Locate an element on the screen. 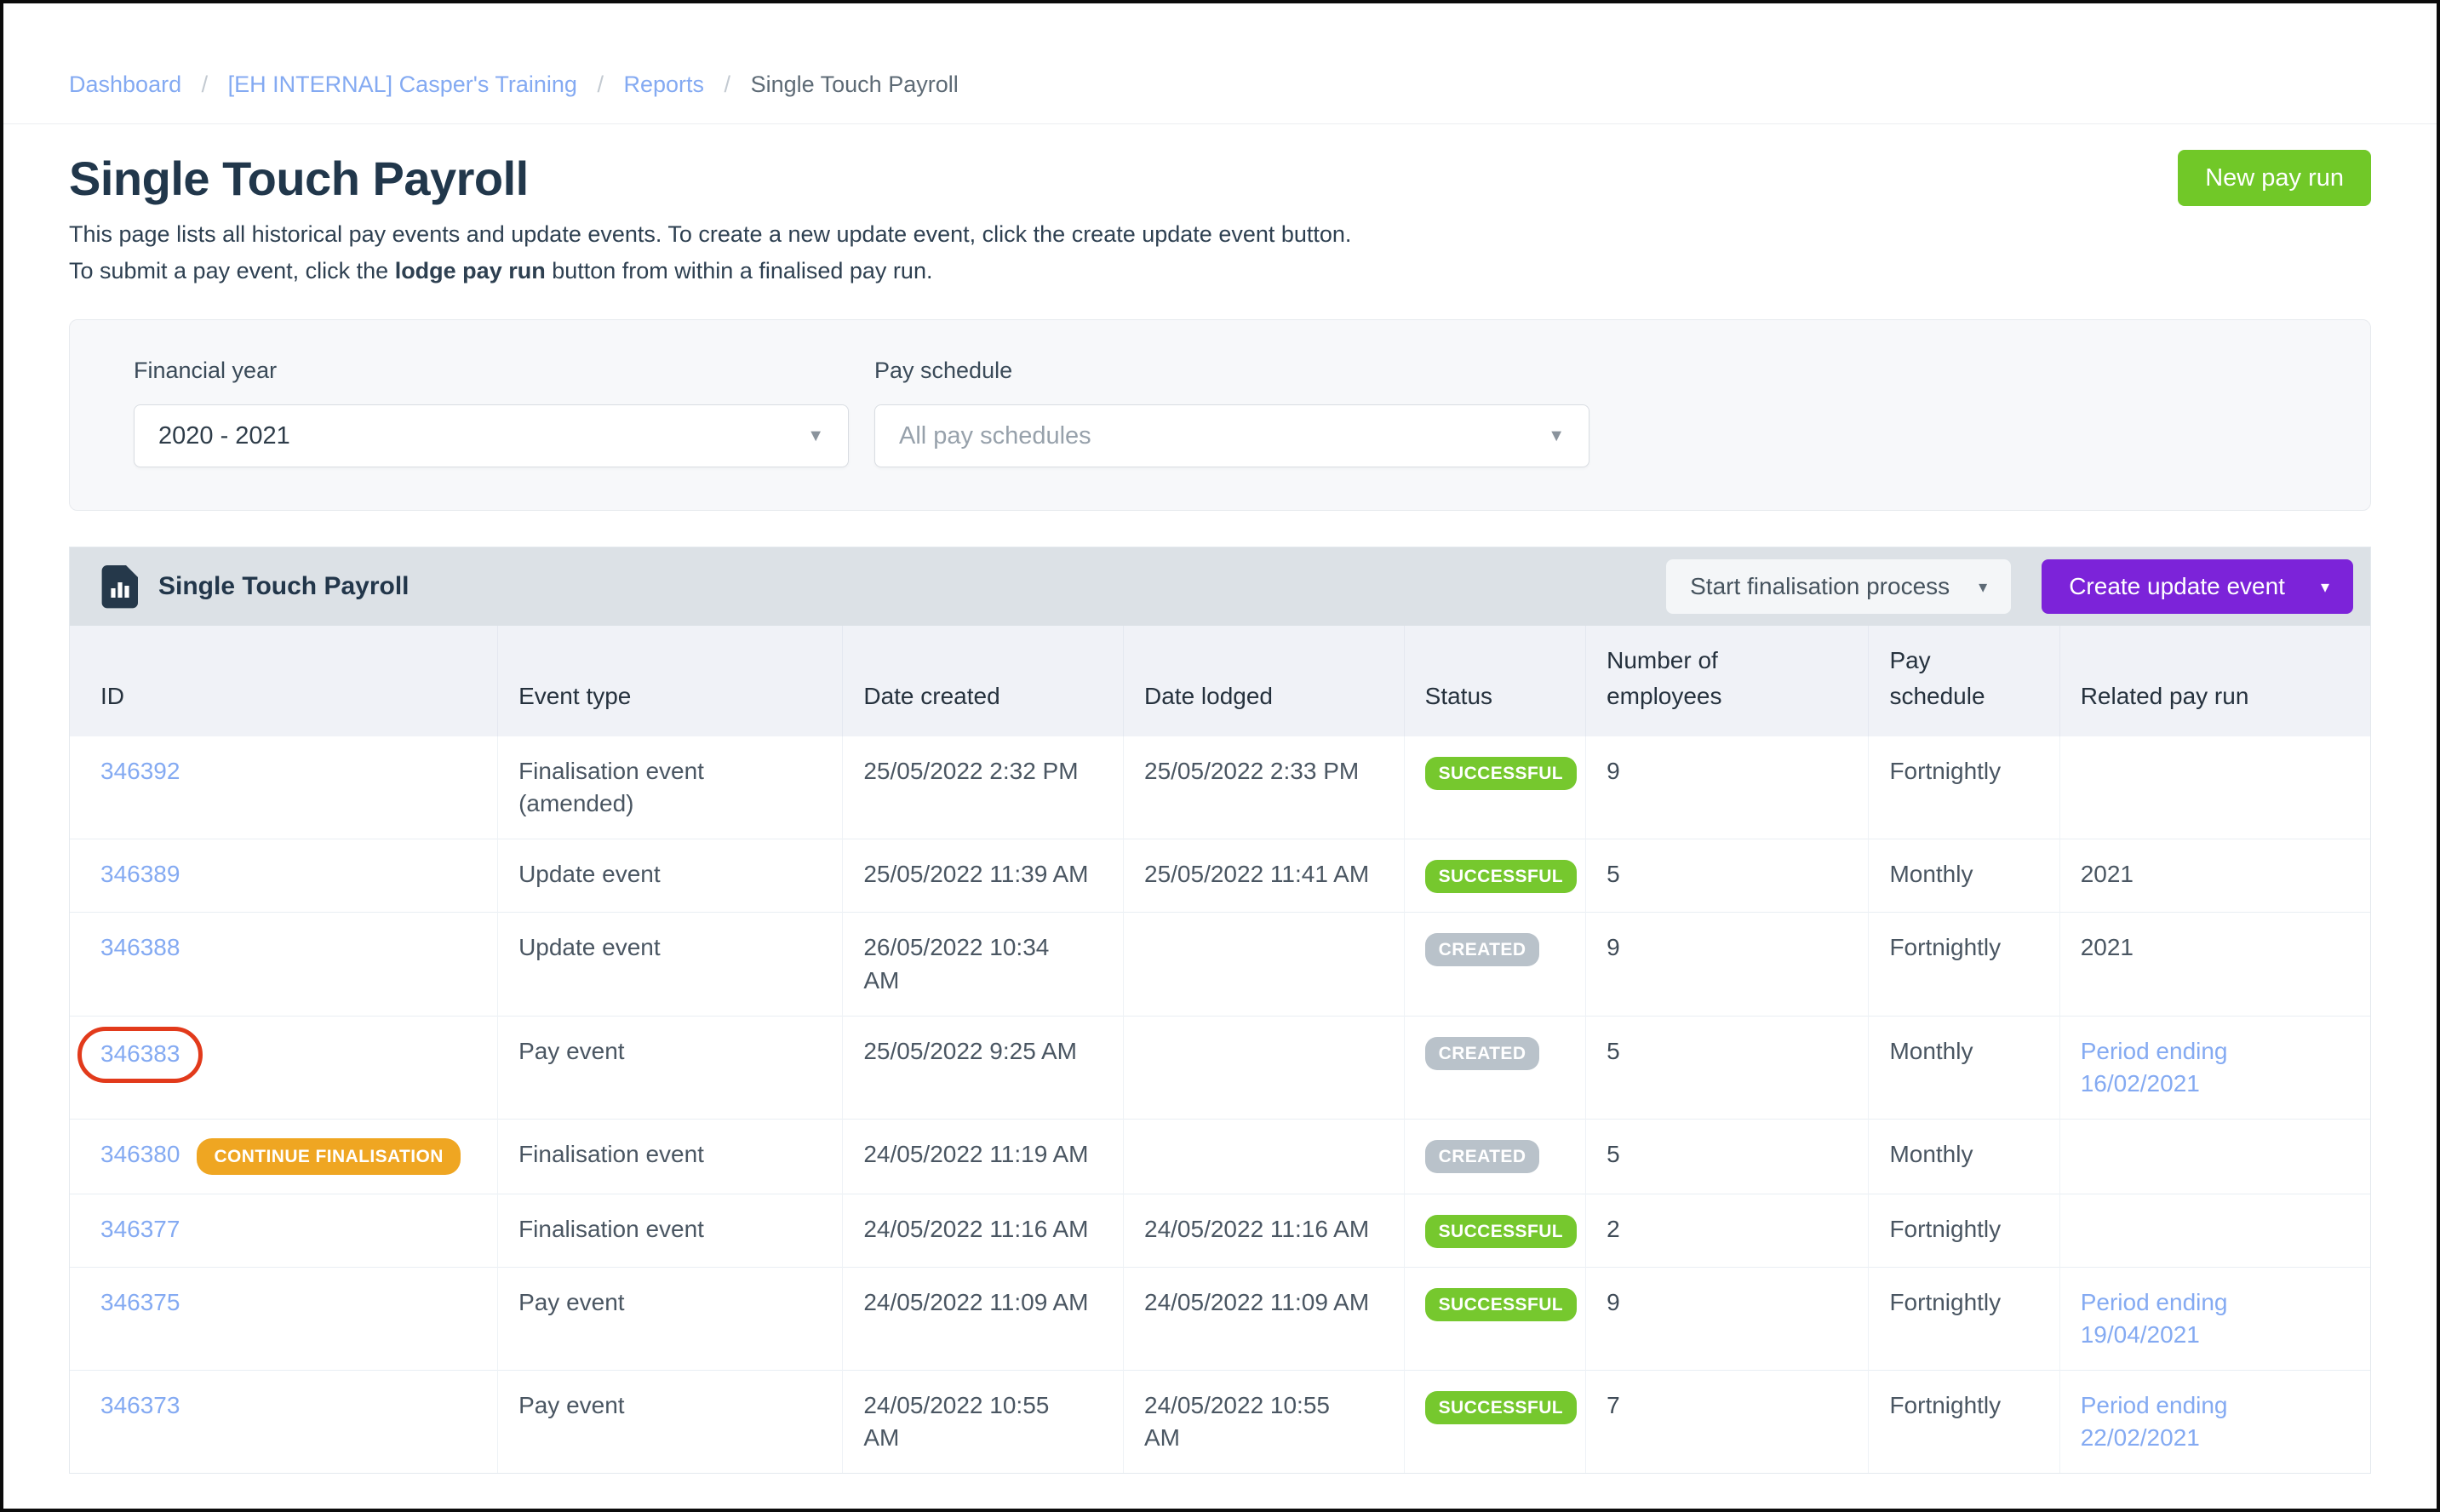 The height and width of the screenshot is (1512, 2440). col-header-employees: Number of employees is located at coordinates (1727, 681).